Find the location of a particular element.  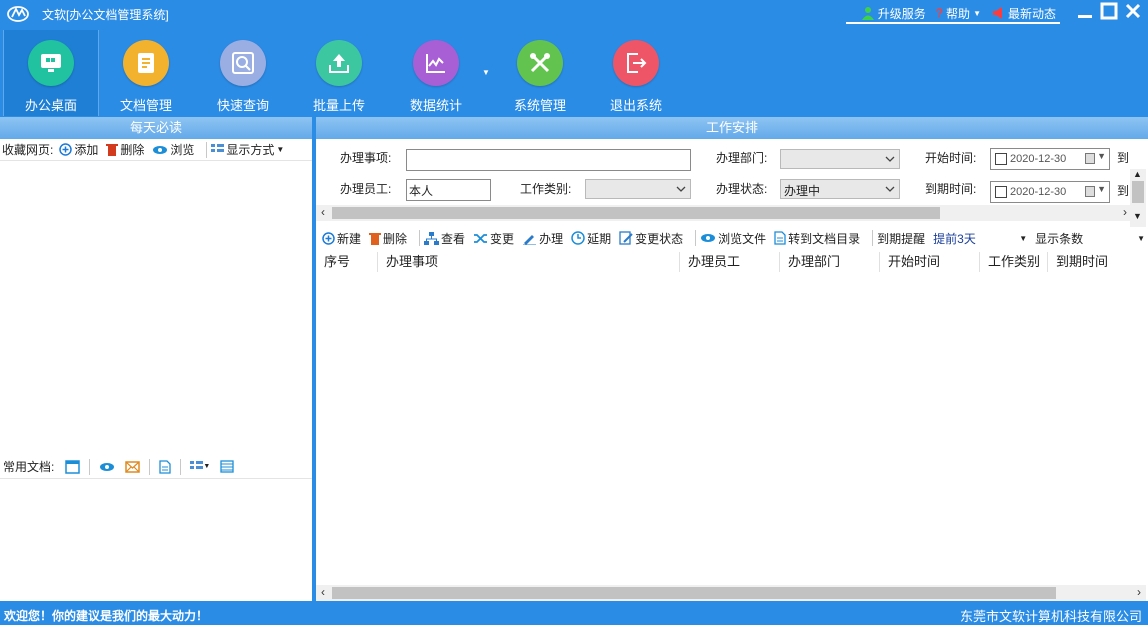

more-chevron-icon: ▼ is located at coordinates (1141, 238).